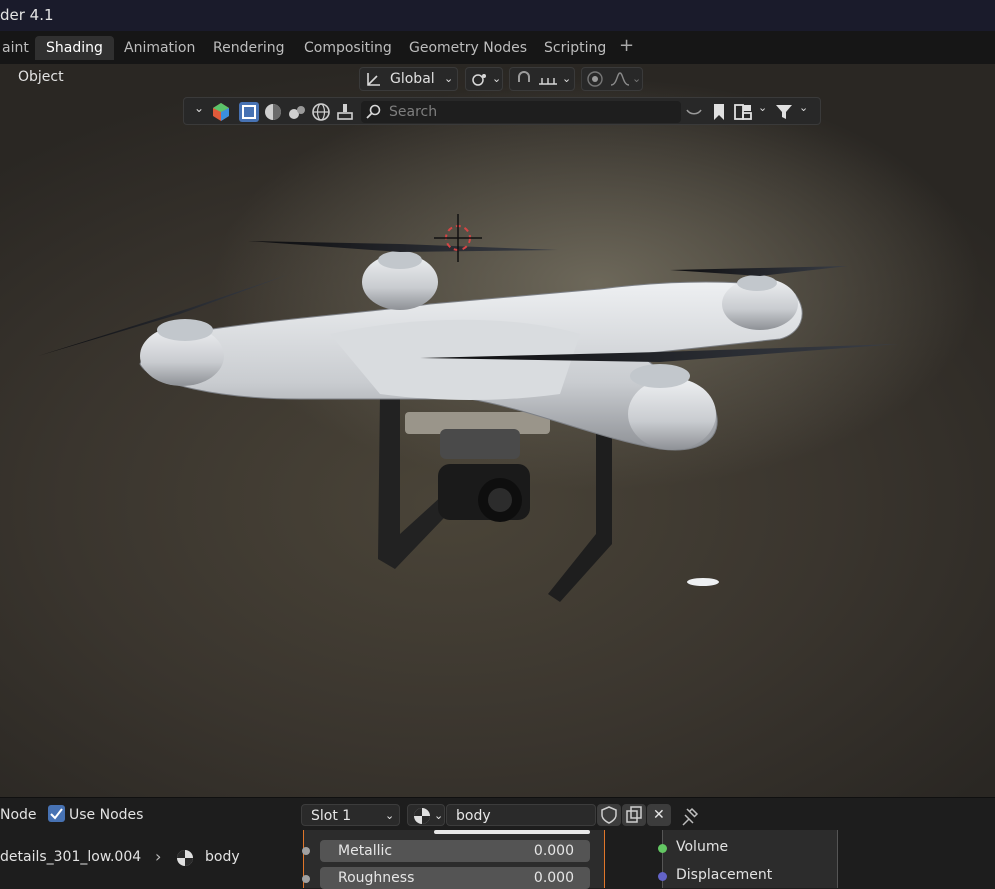 The width and height of the screenshot is (995, 889). Describe the element at coordinates (106, 815) in the screenshot. I see `use-nodes-label: Use Nodes` at that location.